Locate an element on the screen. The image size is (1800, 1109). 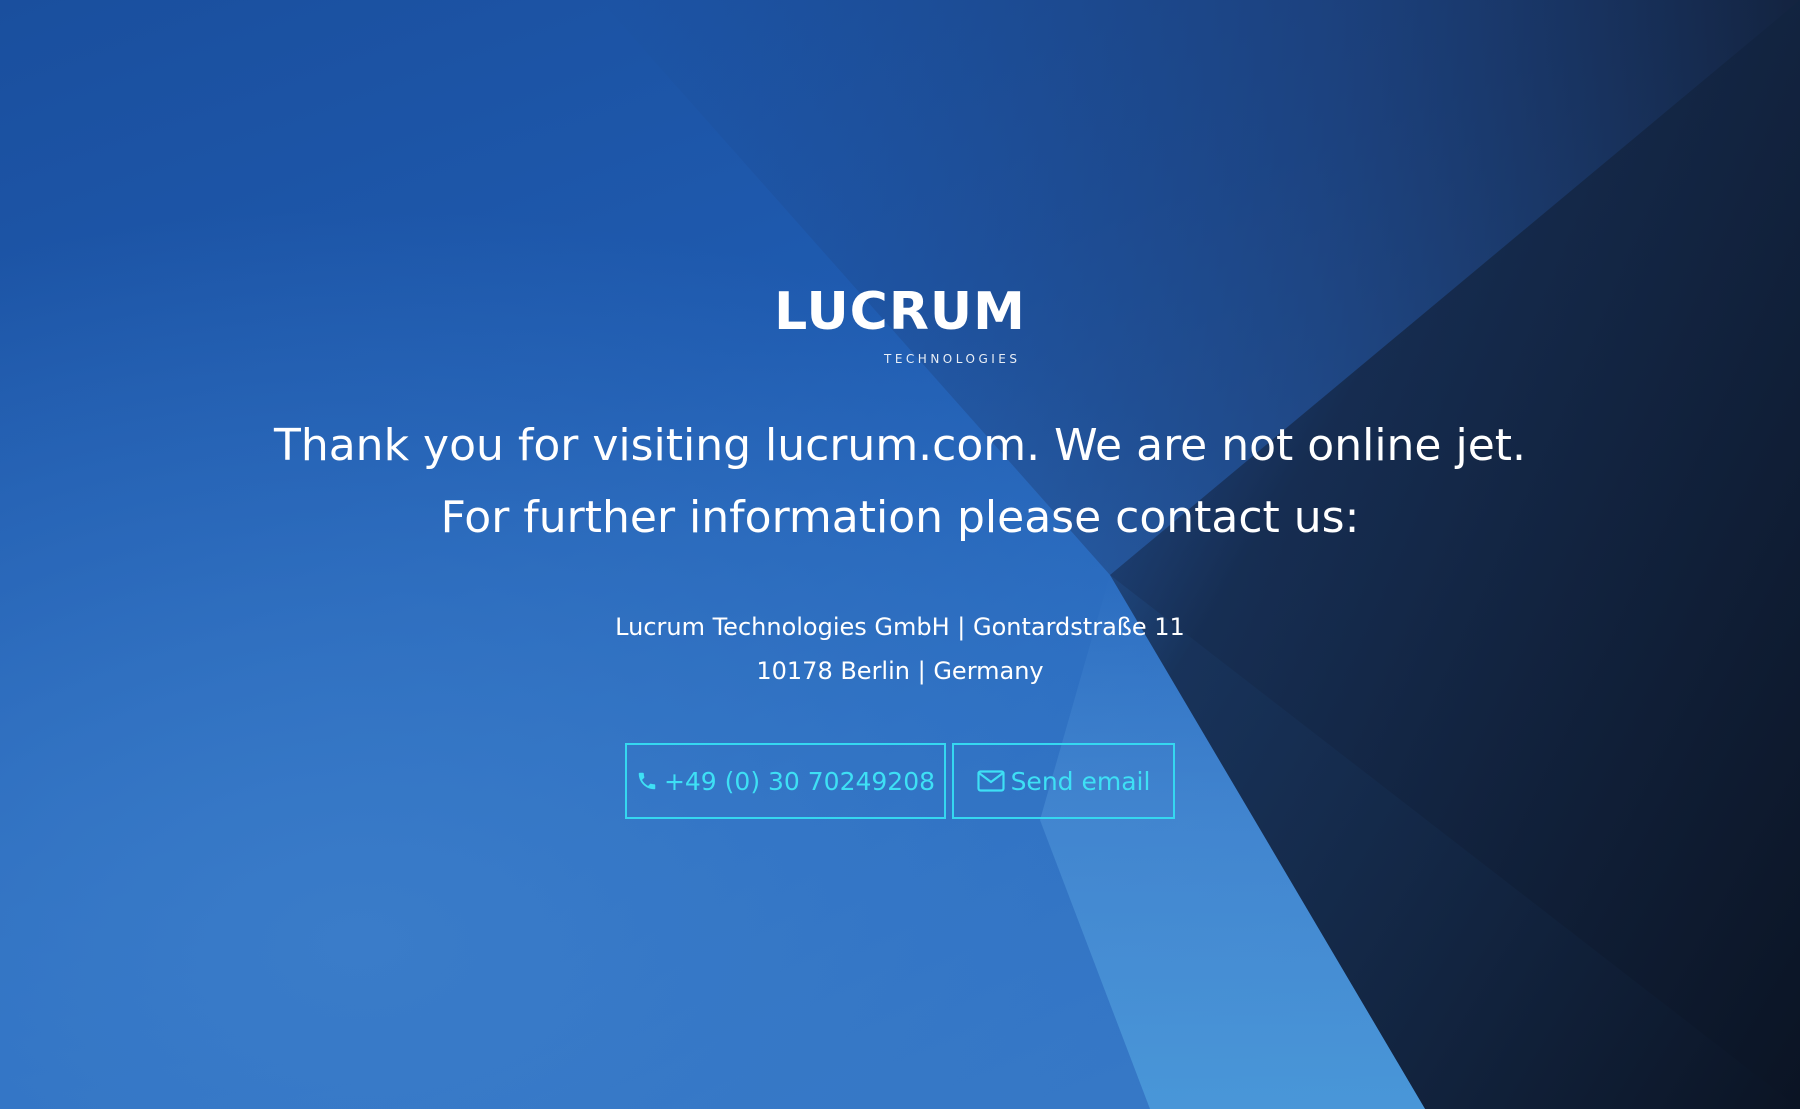
phone-icon is located at coordinates (647, 781).